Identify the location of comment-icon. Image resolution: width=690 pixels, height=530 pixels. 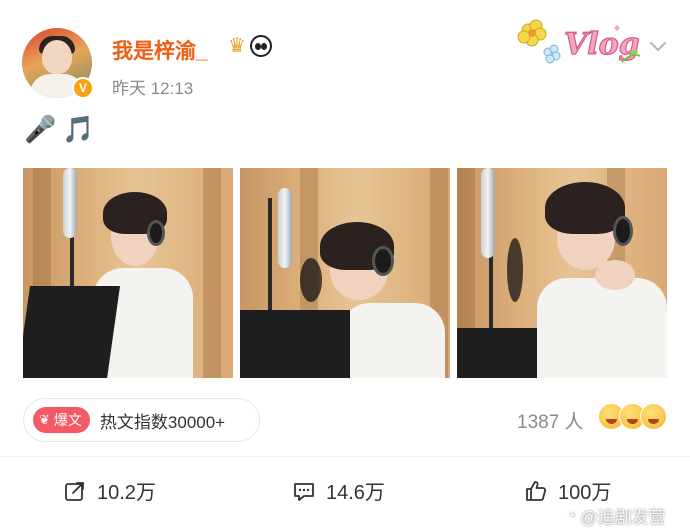
(304, 491).